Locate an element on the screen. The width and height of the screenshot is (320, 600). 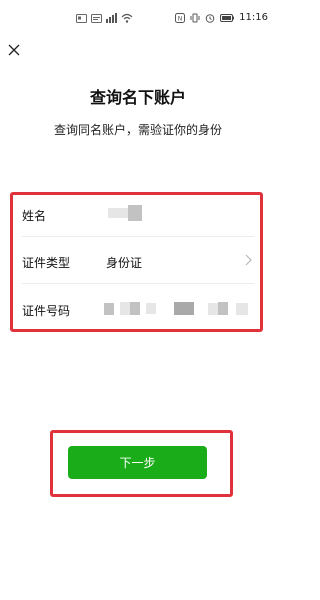
chevron-right-icon is located at coordinates (248, 260).